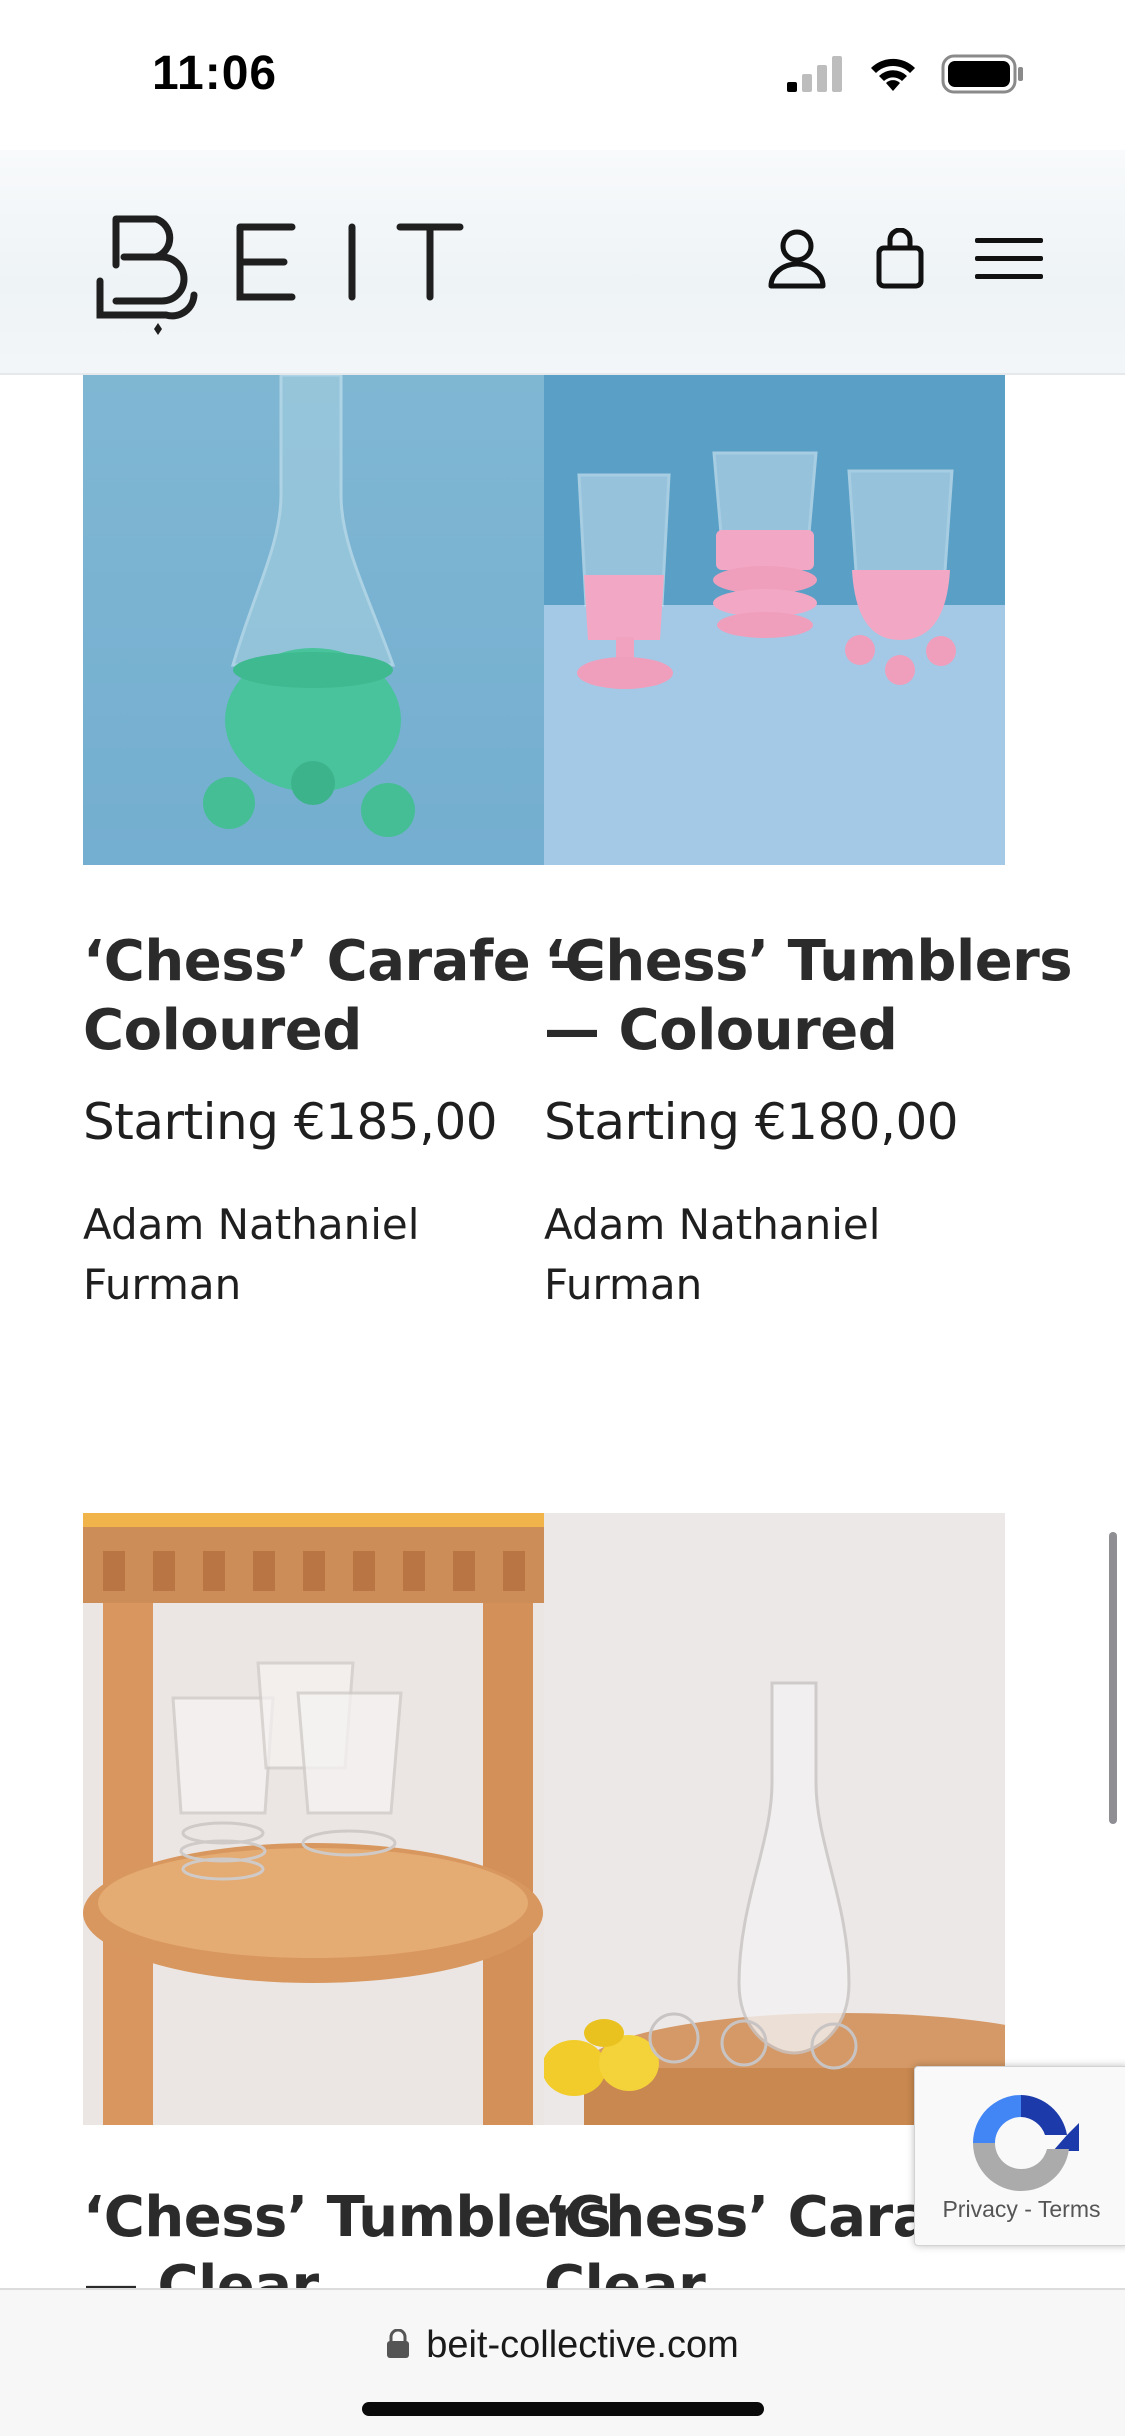 The height and width of the screenshot is (2436, 1125). I want to click on product-price: Starting €185,00, so click(290, 1122).